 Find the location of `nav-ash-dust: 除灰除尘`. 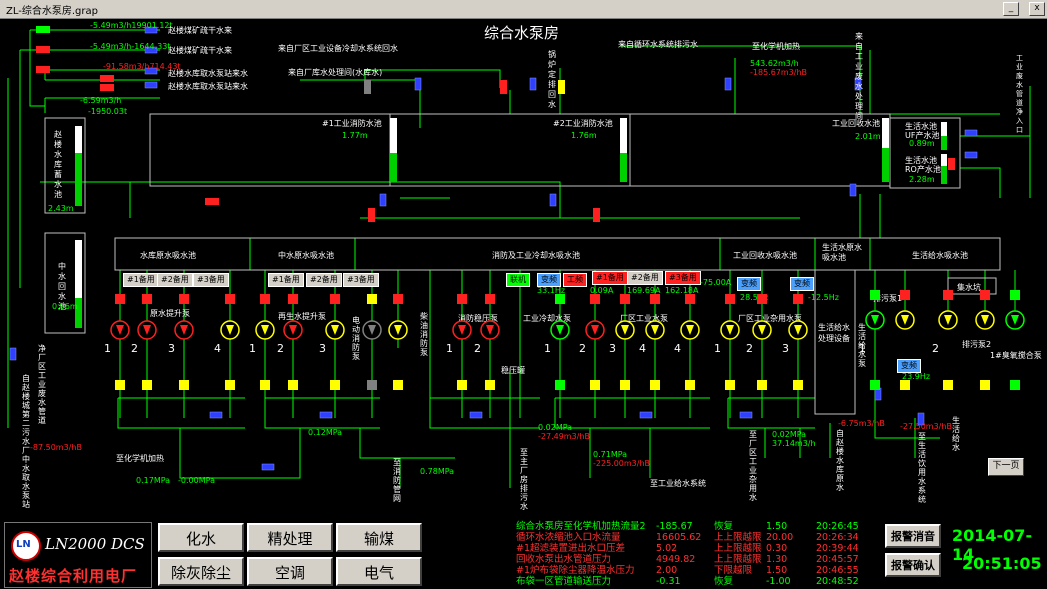

nav-ash-dust: 除灰除尘 is located at coordinates (201, 571).